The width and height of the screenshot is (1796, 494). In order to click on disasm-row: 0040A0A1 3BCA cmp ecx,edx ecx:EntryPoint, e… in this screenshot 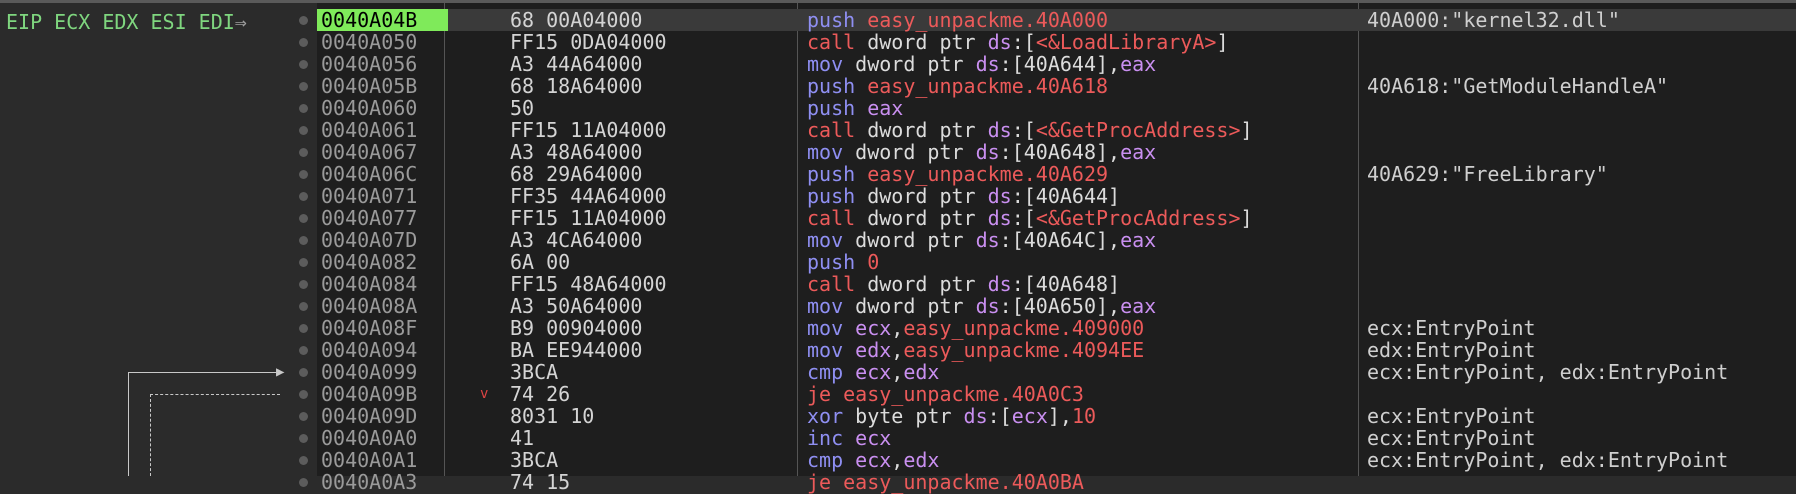, I will do `click(1056, 460)`.